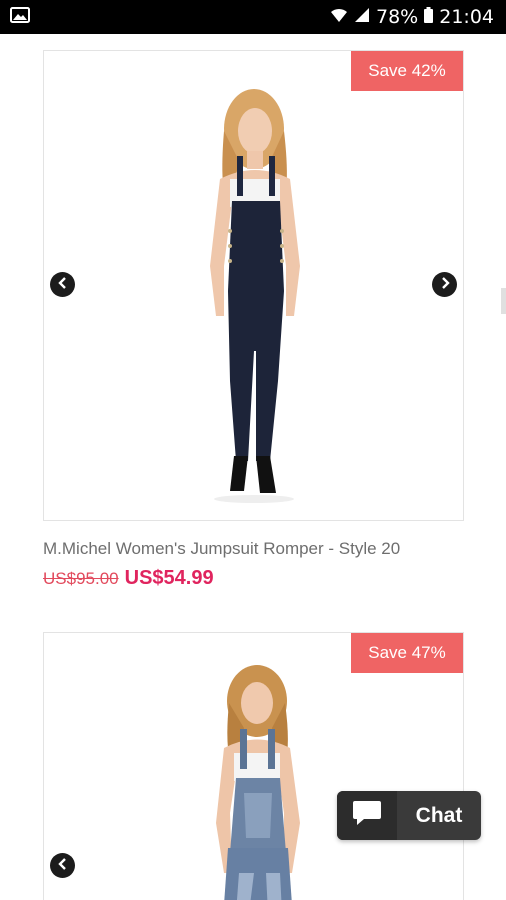 This screenshot has width=506, height=900. I want to click on chat-bubble-icon, so click(367, 815).